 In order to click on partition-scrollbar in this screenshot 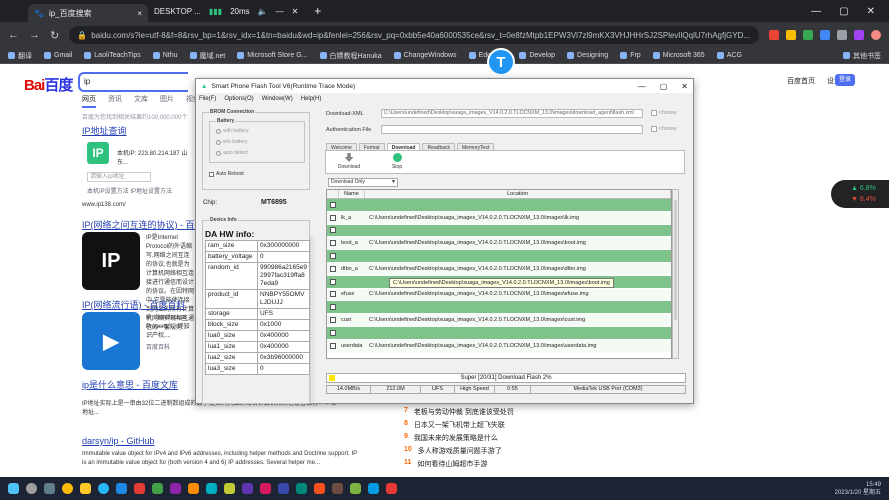, I will do `click(675, 274)`.